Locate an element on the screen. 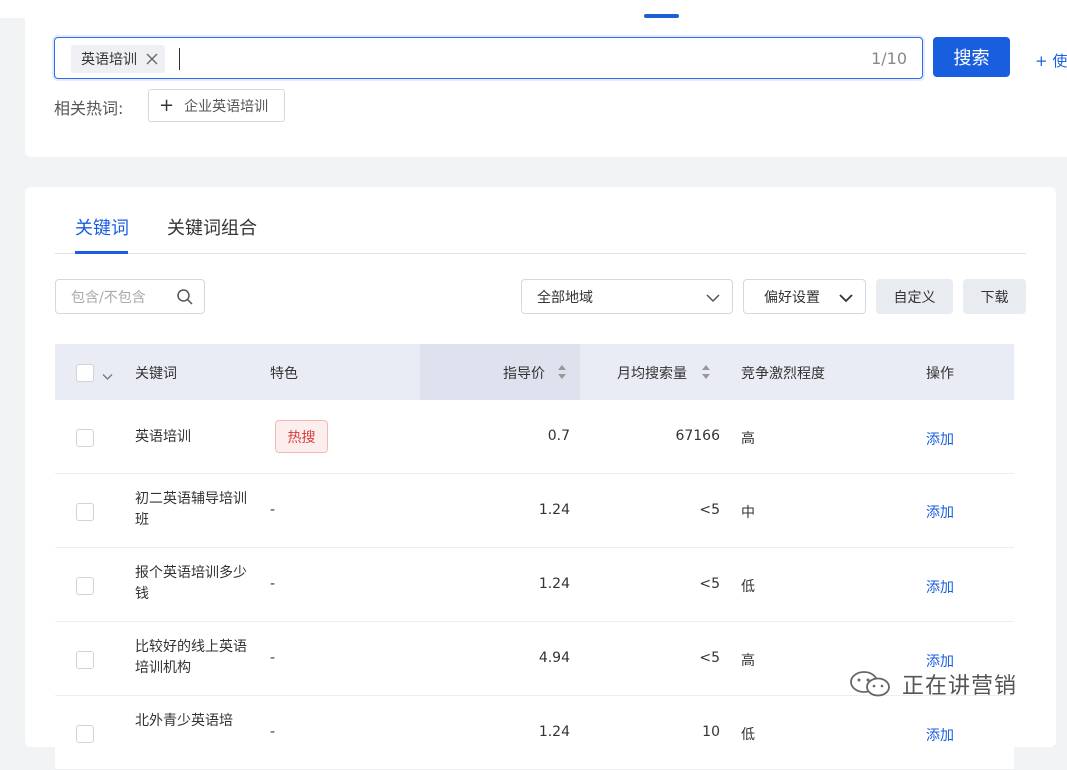 The width and height of the screenshot is (1067, 770). table-row: 报个英语培训多少钱 - 1.24 <5 低 添加 is located at coordinates (534, 585).